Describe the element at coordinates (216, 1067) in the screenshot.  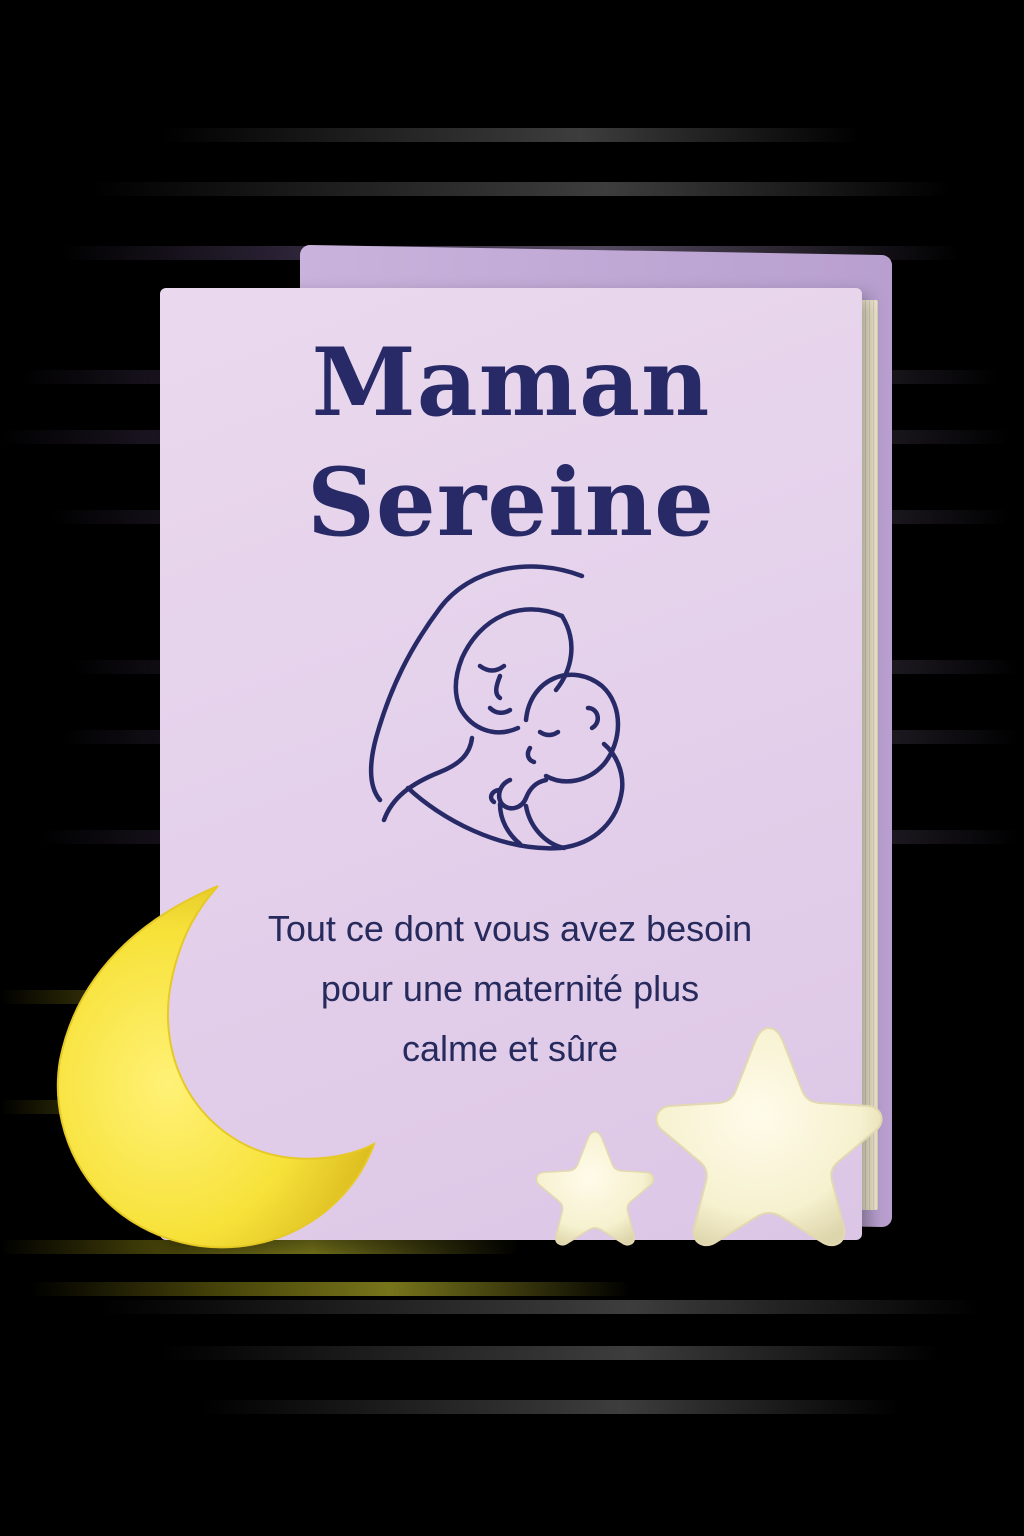
I see `crescent-moon-icon` at that location.